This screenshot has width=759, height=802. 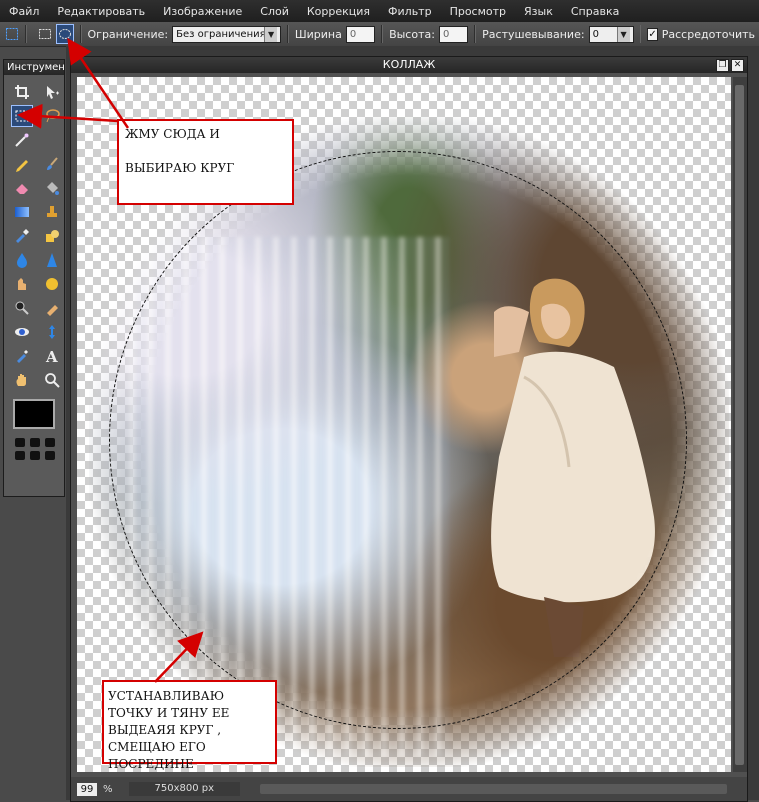 What do you see at coordinates (39, 449) in the screenshot?
I see `color-presets` at bounding box center [39, 449].